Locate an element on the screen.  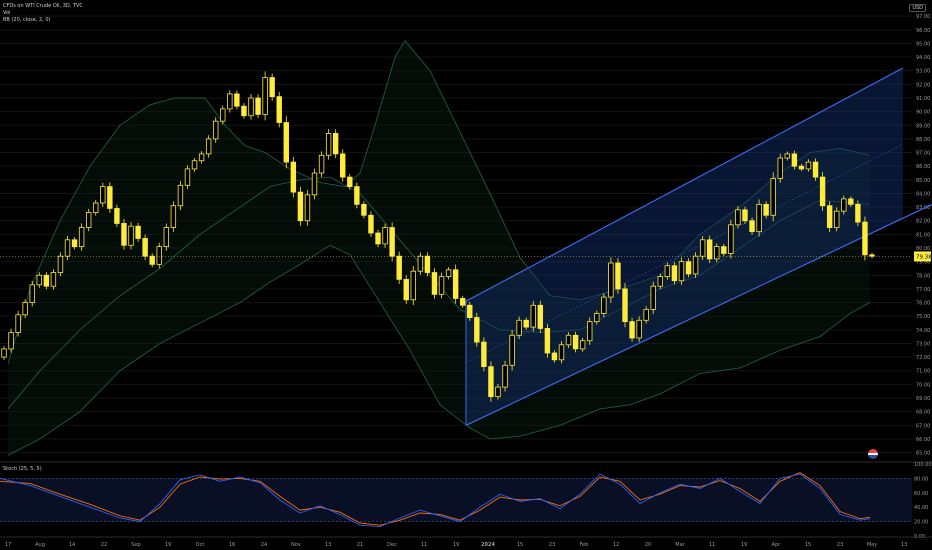
symbol-title: CFDs on WTI Crude Oil, 3D, TVC is located at coordinates (43, 6).